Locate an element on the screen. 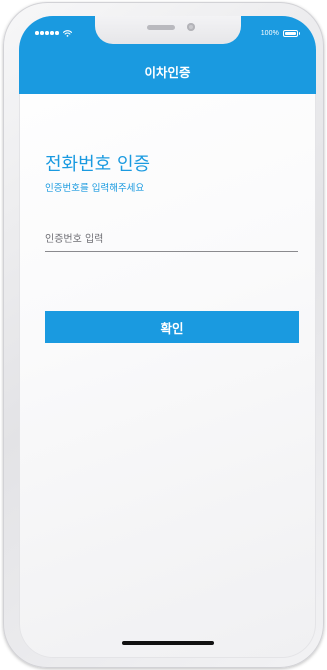 This screenshot has height=670, width=327. confirm-button: 확인 is located at coordinates (172, 327).